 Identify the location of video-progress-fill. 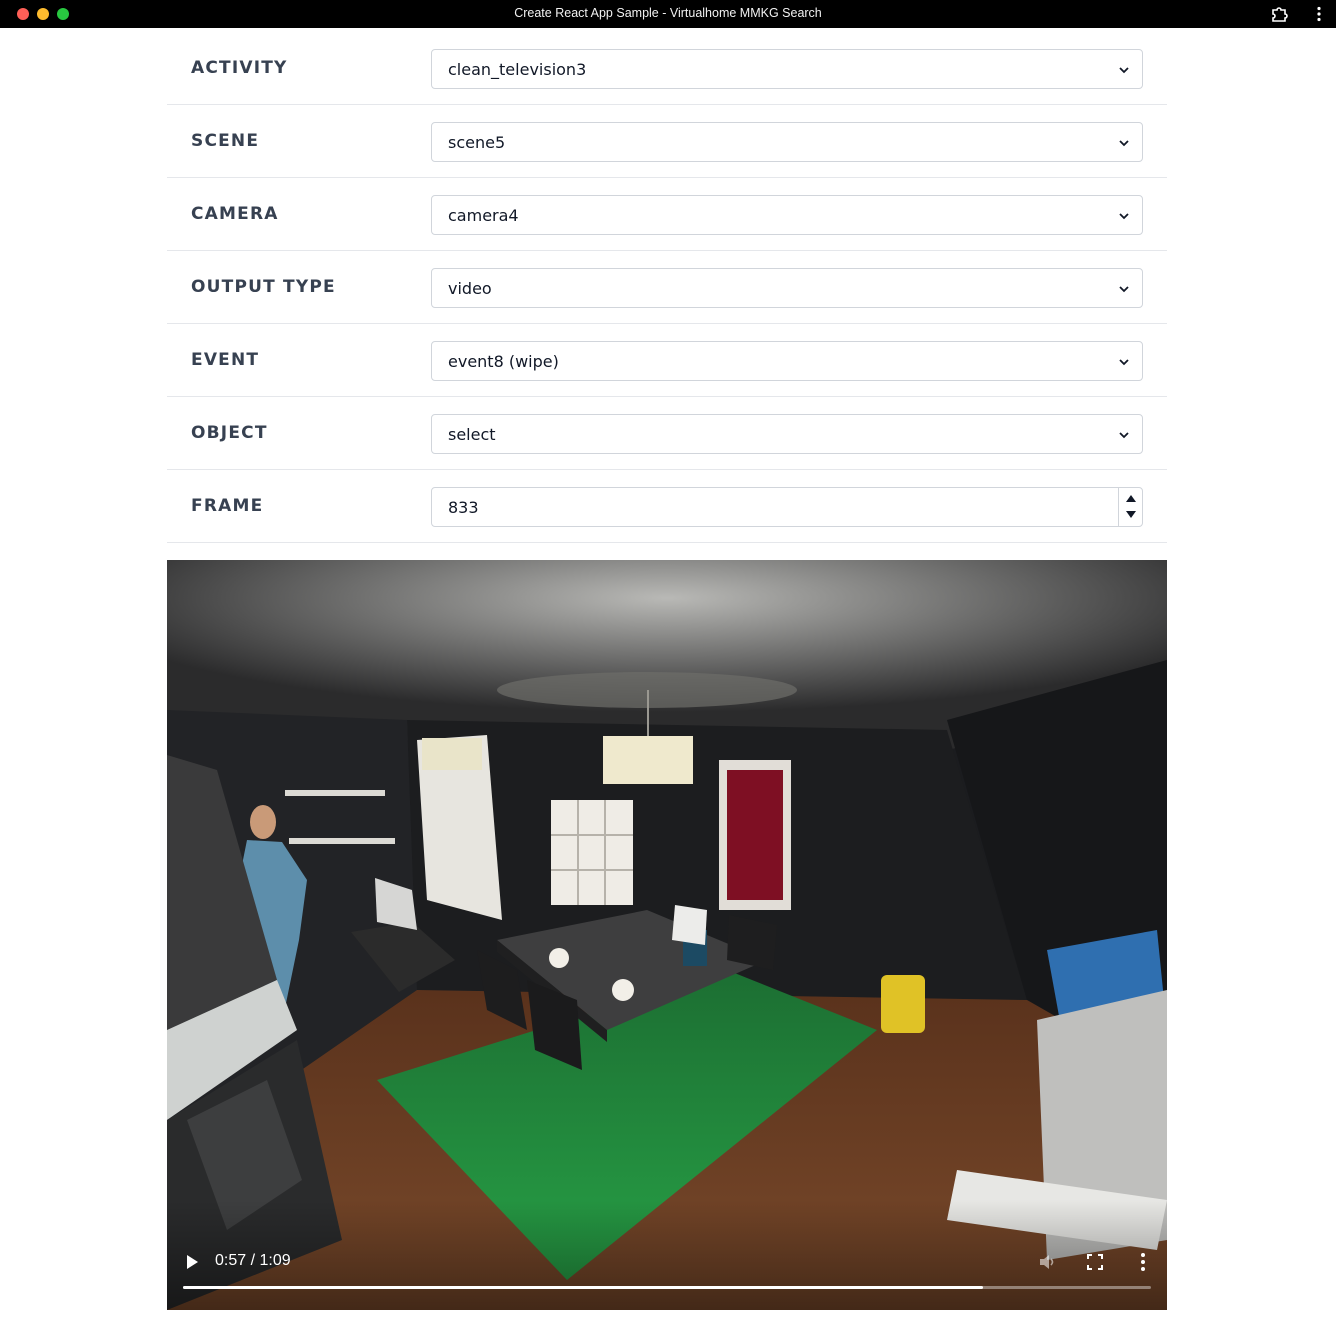
(583, 1287).